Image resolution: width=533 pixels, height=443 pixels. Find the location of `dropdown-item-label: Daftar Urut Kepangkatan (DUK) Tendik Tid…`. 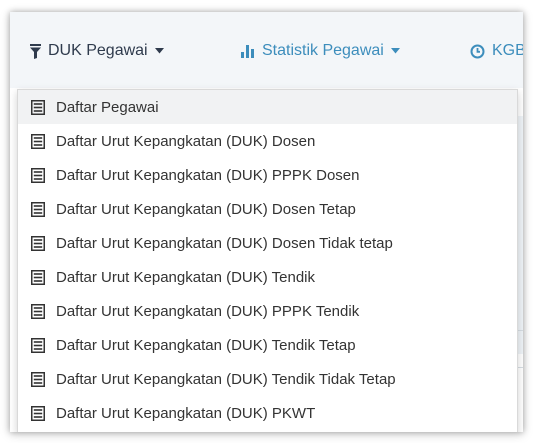

dropdown-item-label: Daftar Urut Kepangkatan (DUK) Tendik Tid… is located at coordinates (226, 379).